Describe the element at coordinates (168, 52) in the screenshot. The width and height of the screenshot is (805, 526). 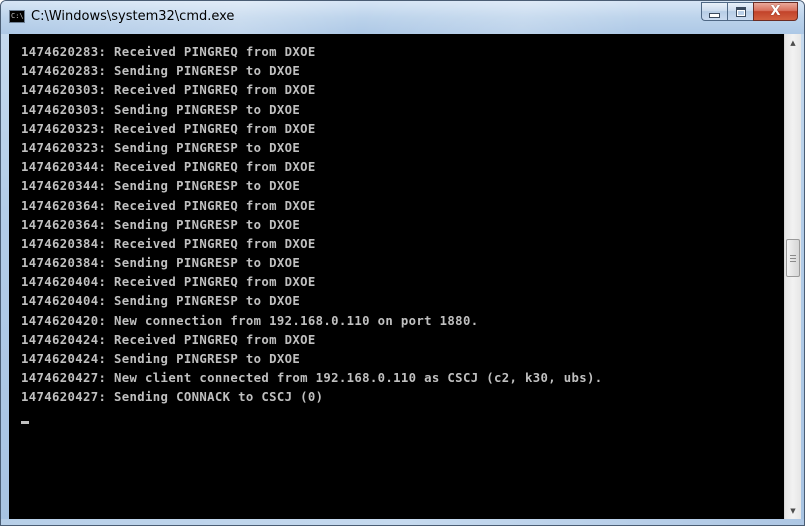
I see `console-line: 1474620283: Received PINGREQ from DXOE` at that location.